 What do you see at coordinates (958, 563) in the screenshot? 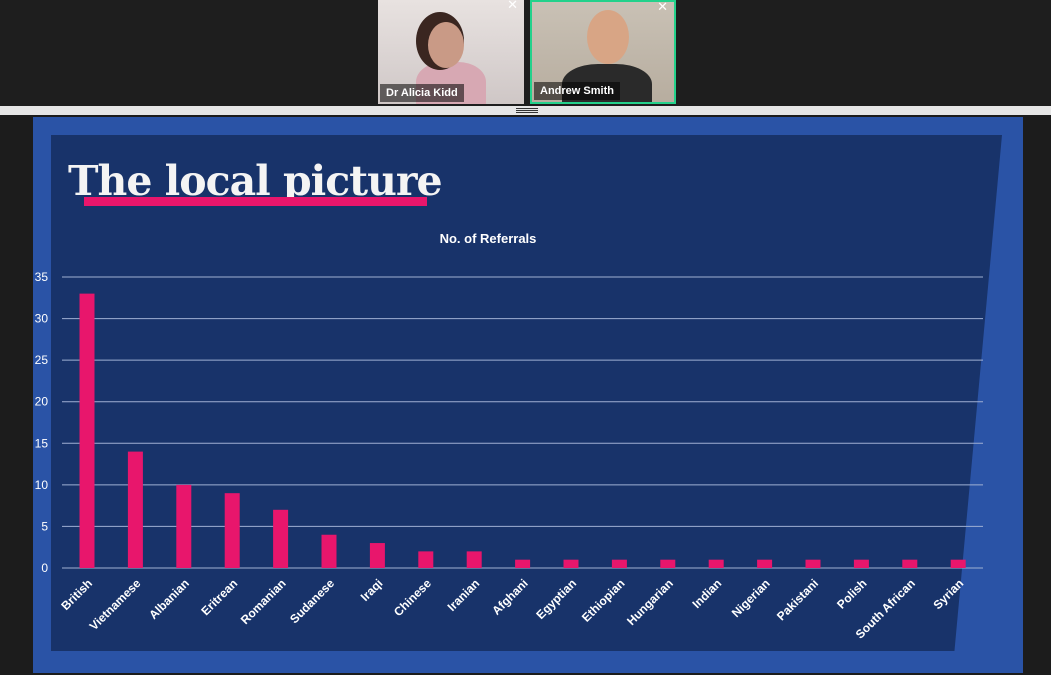
I see `bar-syrian` at bounding box center [958, 563].